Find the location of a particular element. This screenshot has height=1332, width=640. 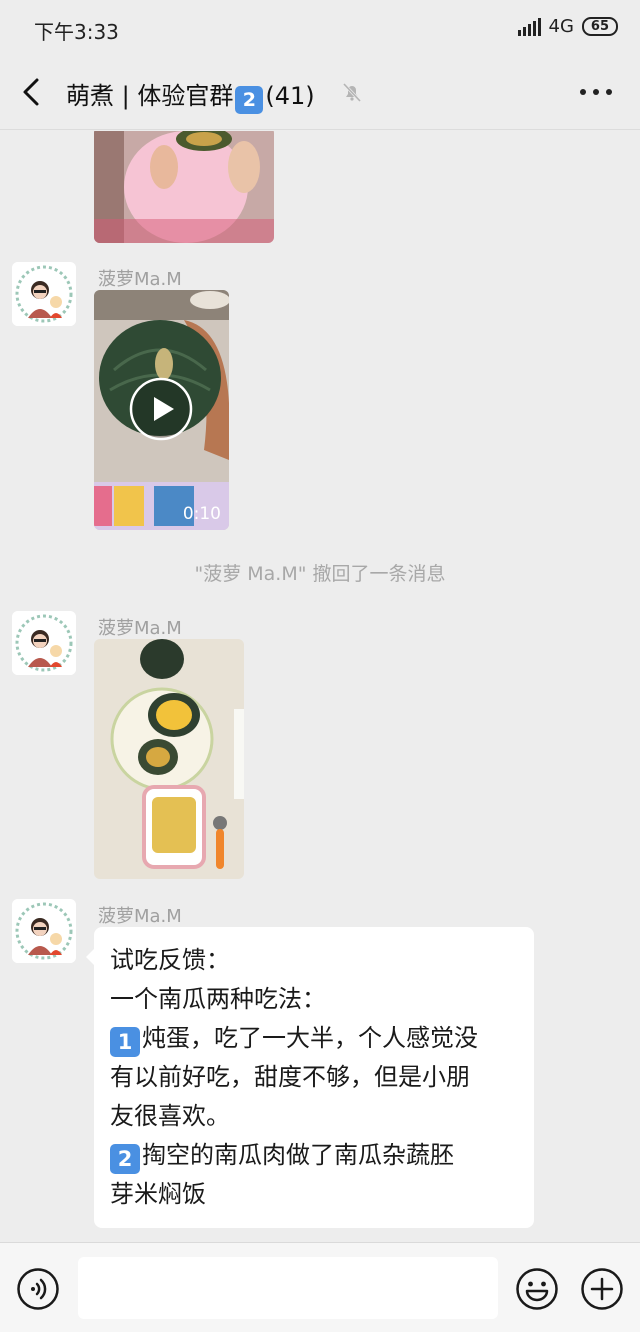

message-text: 芽米焖饭 is located at coordinates (158, 1194).